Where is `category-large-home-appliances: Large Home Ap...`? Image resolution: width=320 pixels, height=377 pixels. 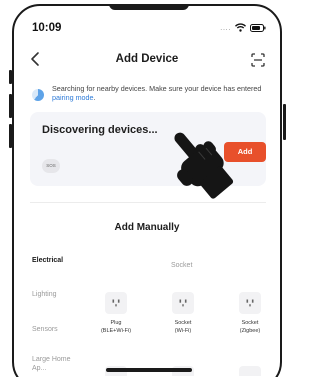
category-large-home-appliances: Large Home Ap... is located at coordinates (57, 364).